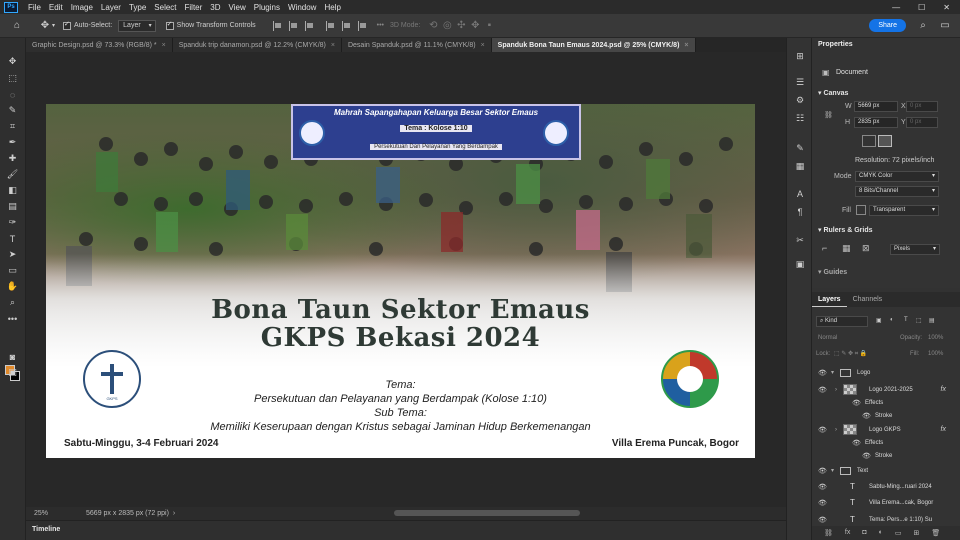 The height and width of the screenshot is (540, 960). Describe the element at coordinates (835, 44) in the screenshot. I see `tab-properties: Properties` at that location.